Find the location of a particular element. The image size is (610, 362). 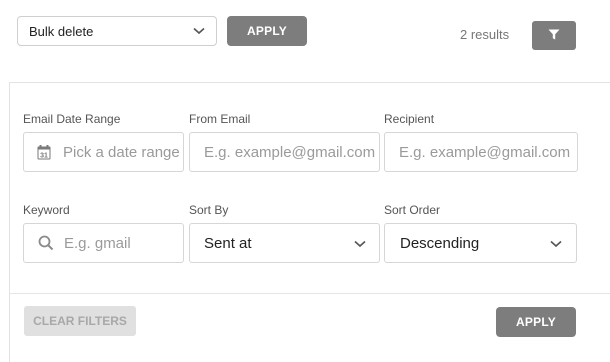

results-count: 2 results is located at coordinates (485, 34).